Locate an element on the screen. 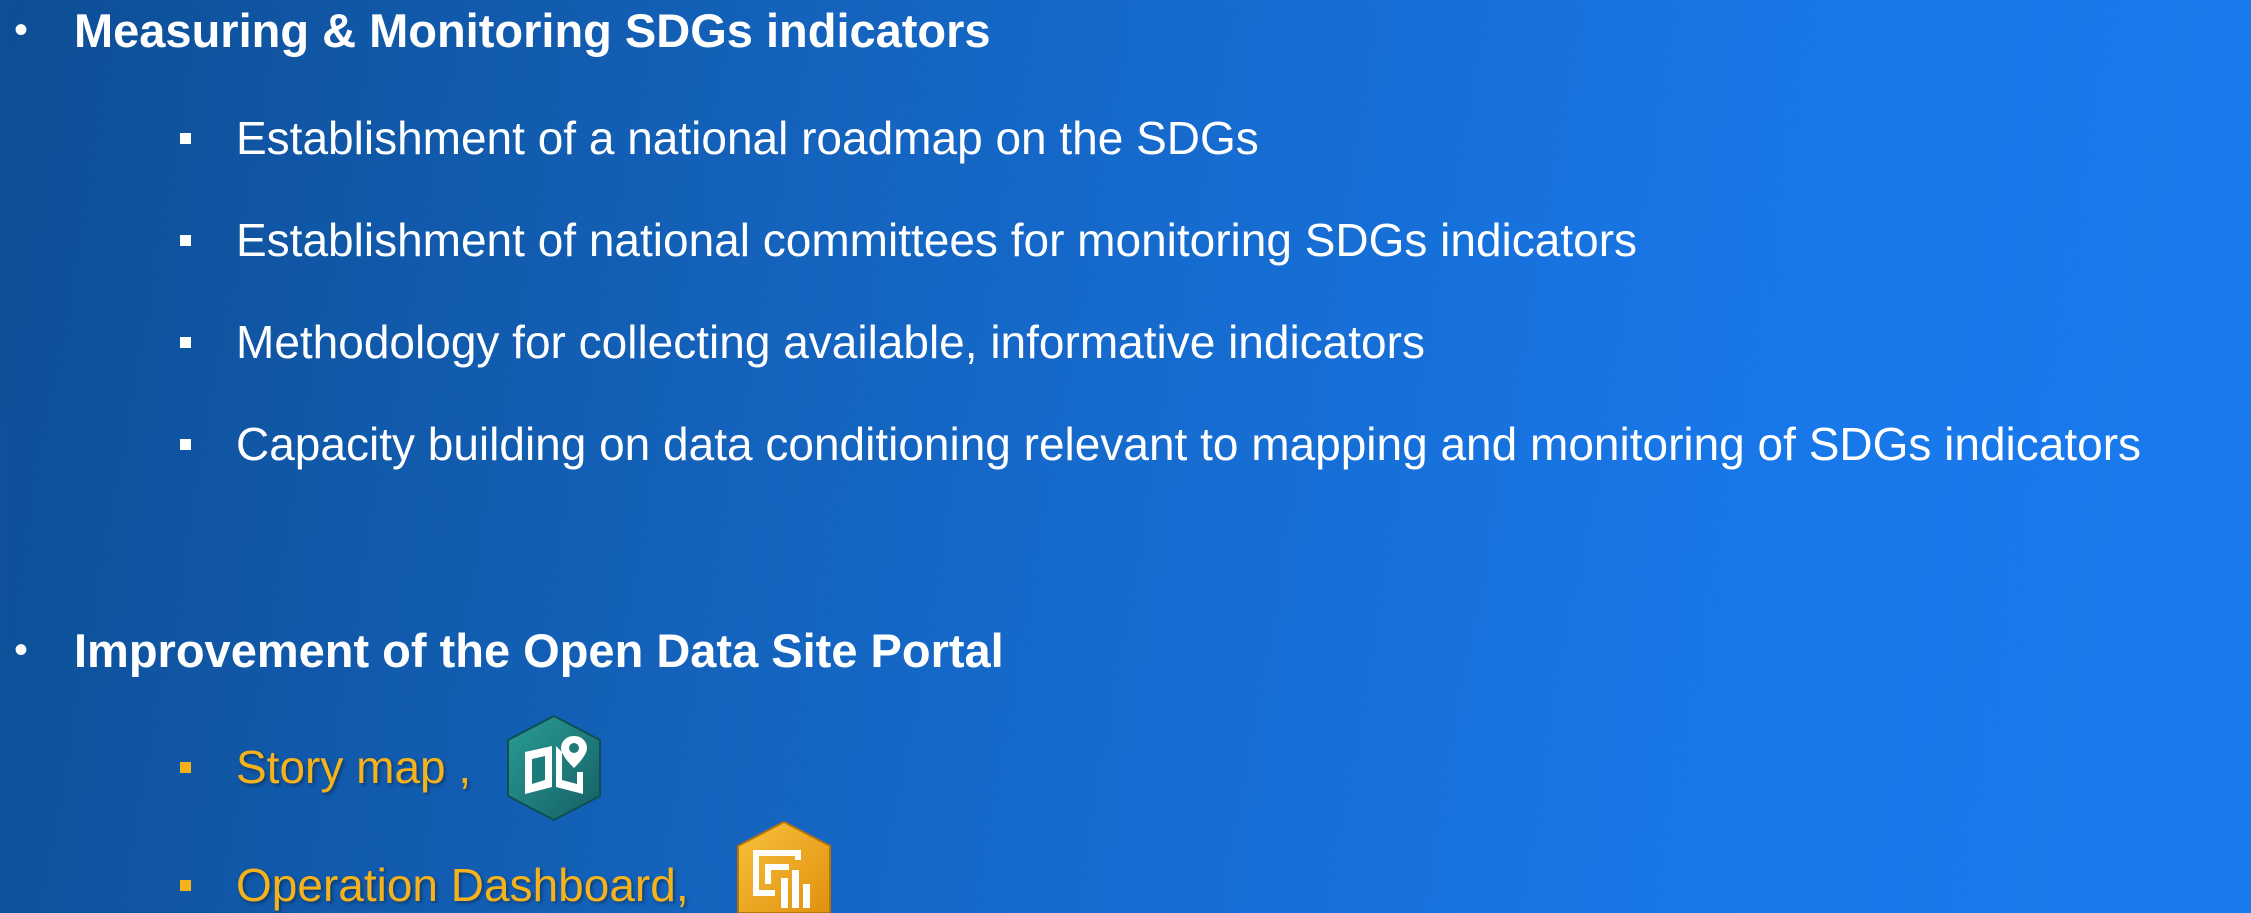 The width and height of the screenshot is (2251, 913). list-item-text: Operation Dashboard, is located at coordinates (462, 885).